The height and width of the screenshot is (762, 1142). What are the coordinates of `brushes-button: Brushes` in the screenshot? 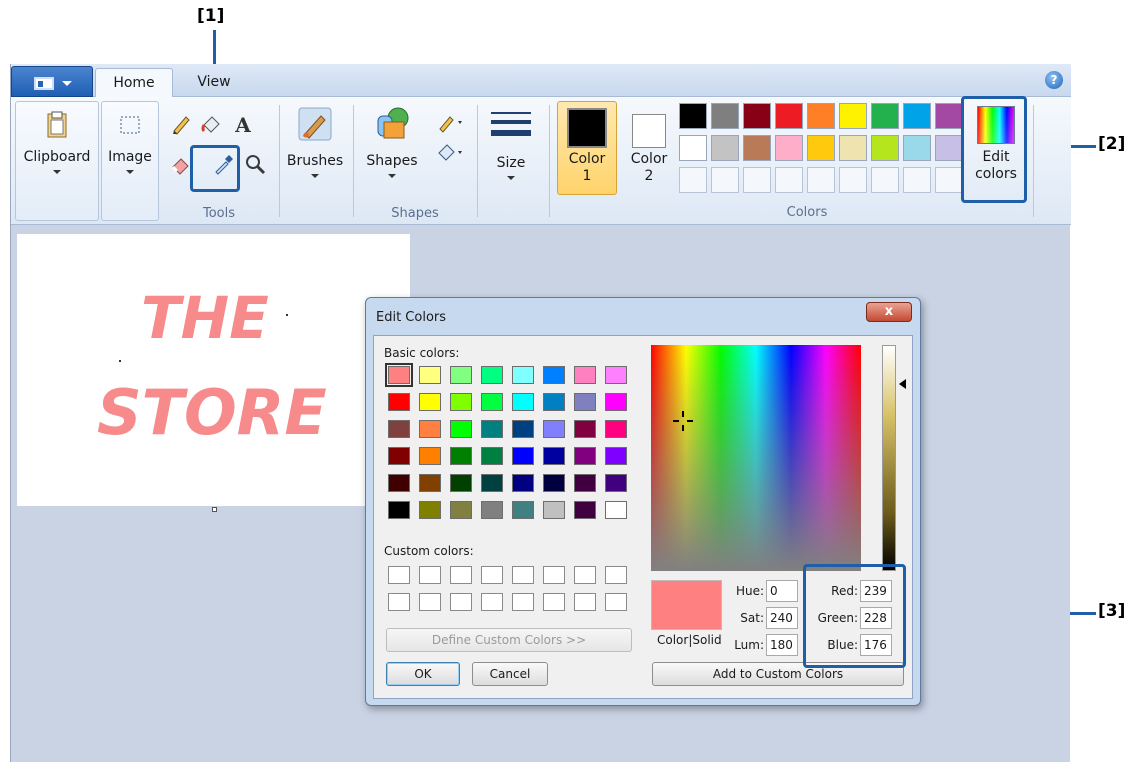 It's located at (315, 153).